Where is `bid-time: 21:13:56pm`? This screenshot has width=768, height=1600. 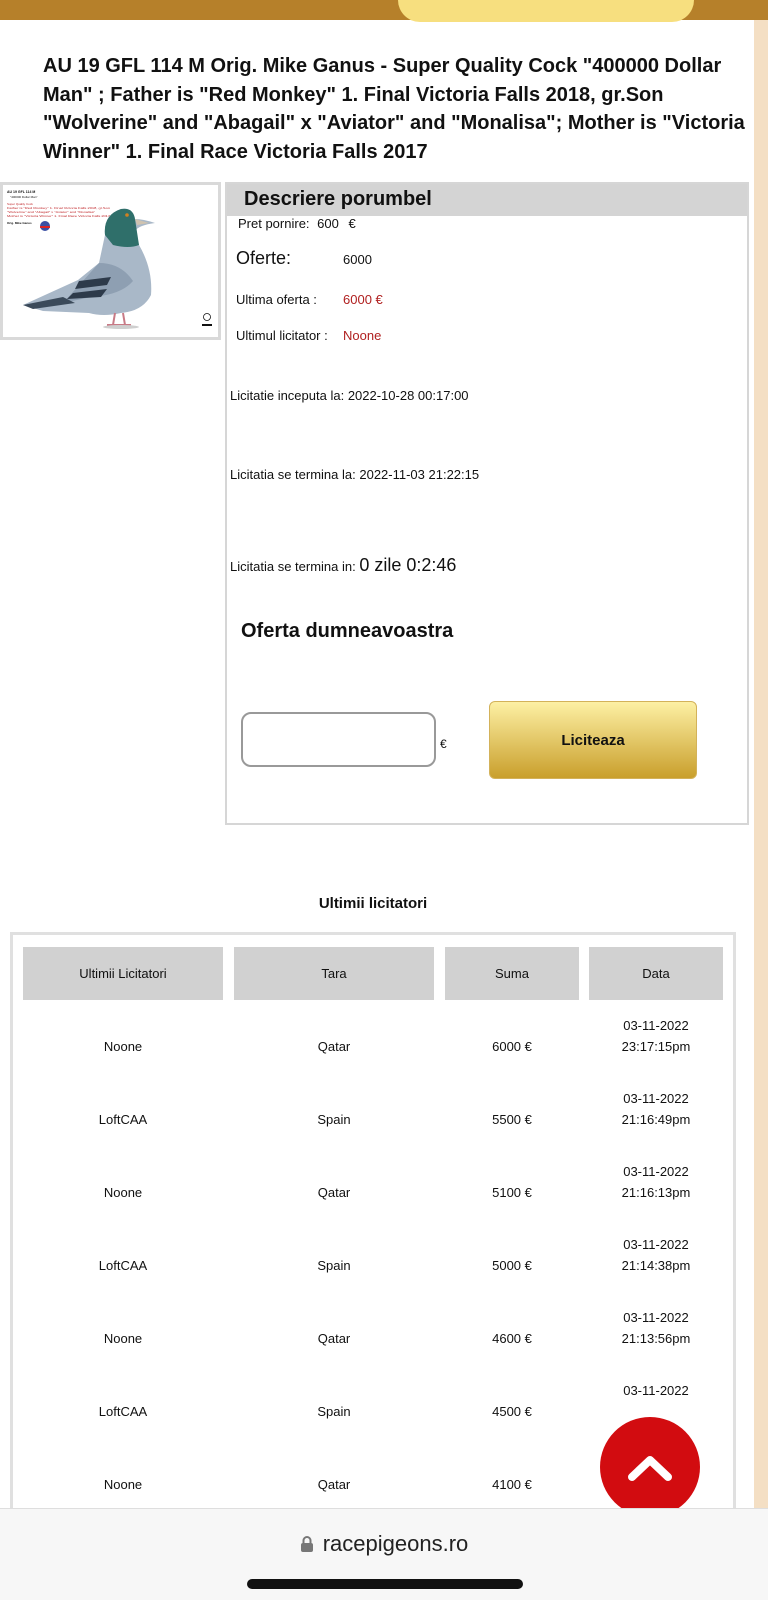 bid-time: 21:13:56pm is located at coordinates (656, 1338).